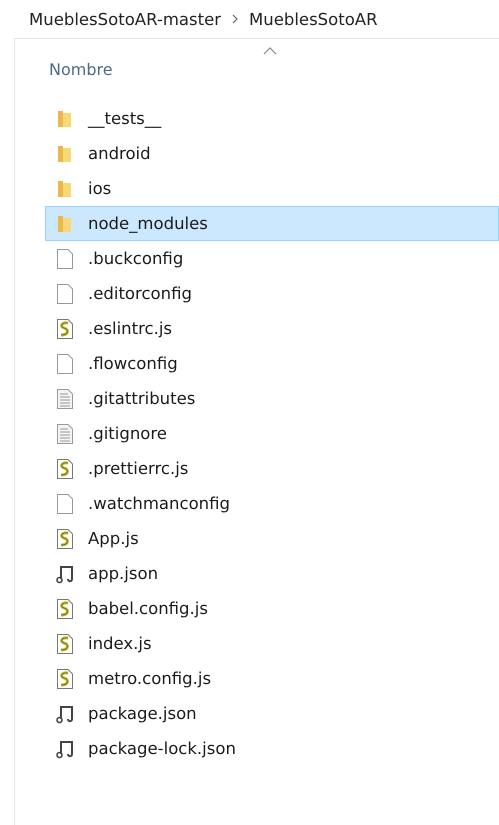  I want to click on breadcrumb-item: MueblesSotoAR, so click(313, 19).